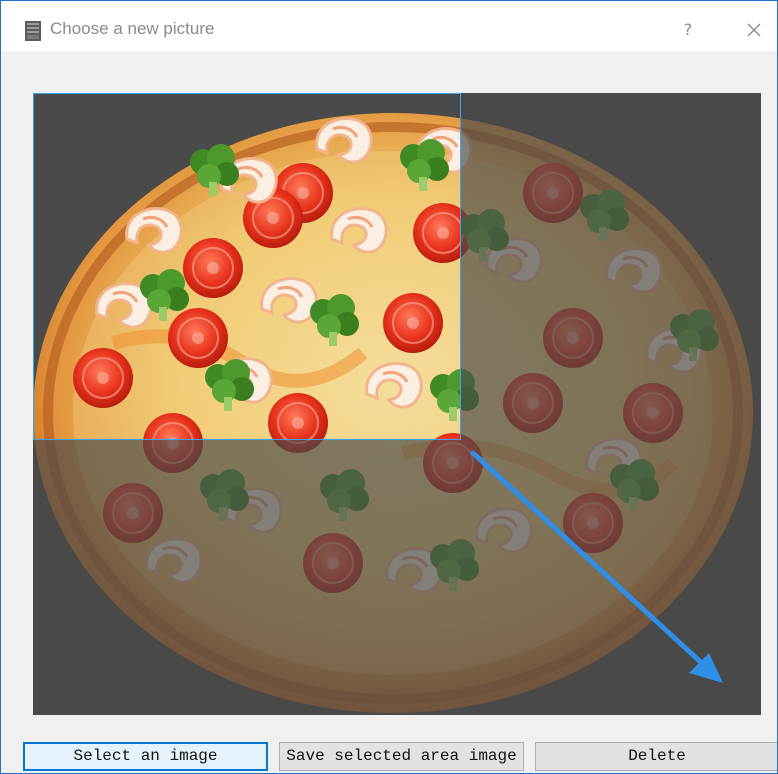 This screenshot has height=774, width=778. What do you see at coordinates (145, 756) in the screenshot?
I see `select-image-button: Select an image` at bounding box center [145, 756].